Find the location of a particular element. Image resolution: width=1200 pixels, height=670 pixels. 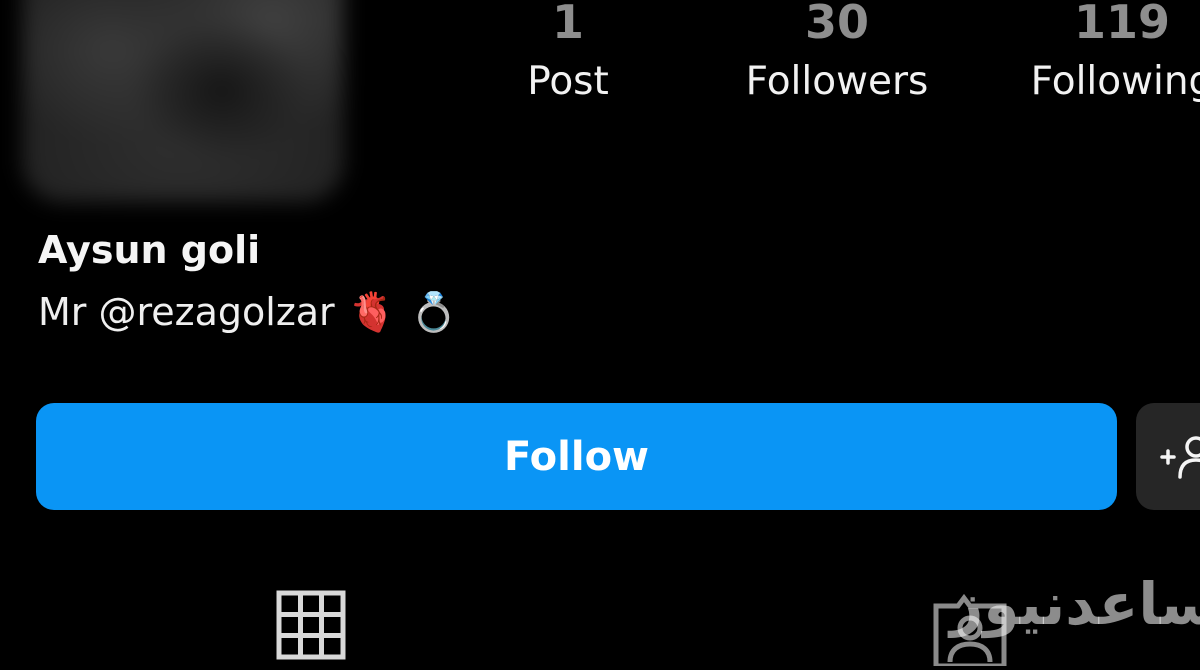

profile-stats: 1 Post 30 Followers 119 Following is located at coordinates (825, 56).